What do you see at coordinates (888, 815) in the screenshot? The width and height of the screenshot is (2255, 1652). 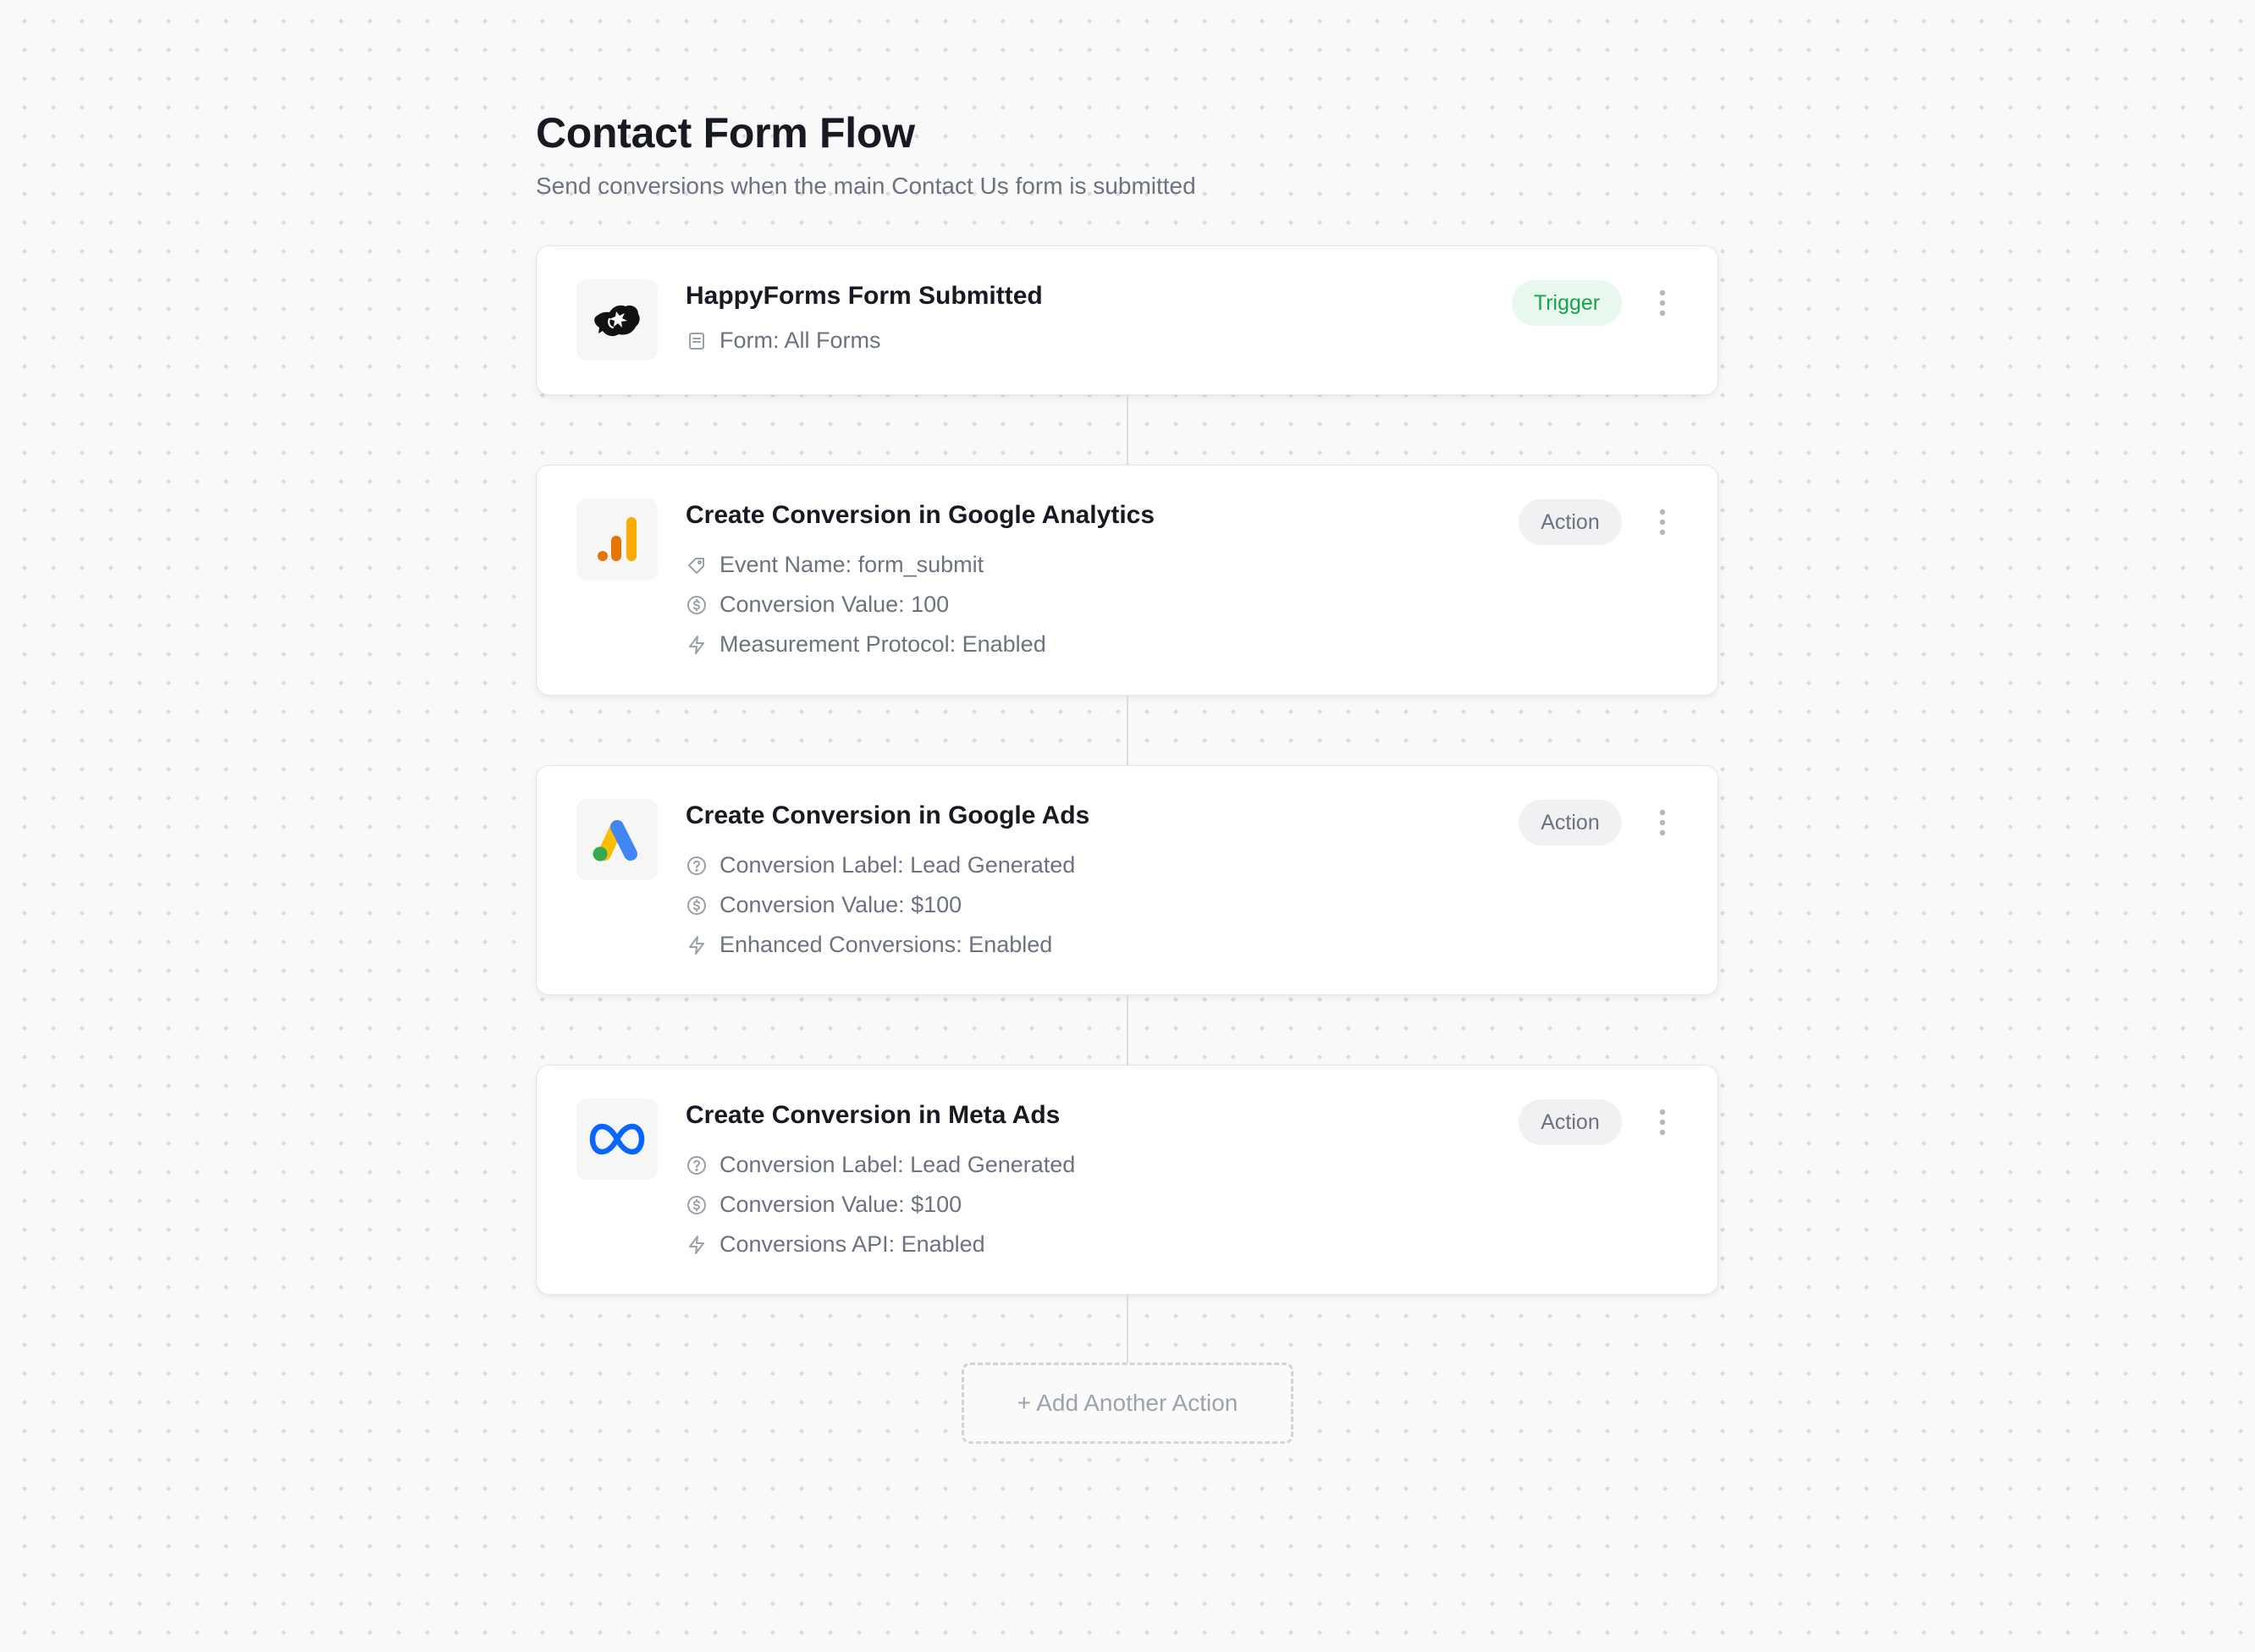 I see `action-title: Create Conversion in Google Ads` at bounding box center [888, 815].